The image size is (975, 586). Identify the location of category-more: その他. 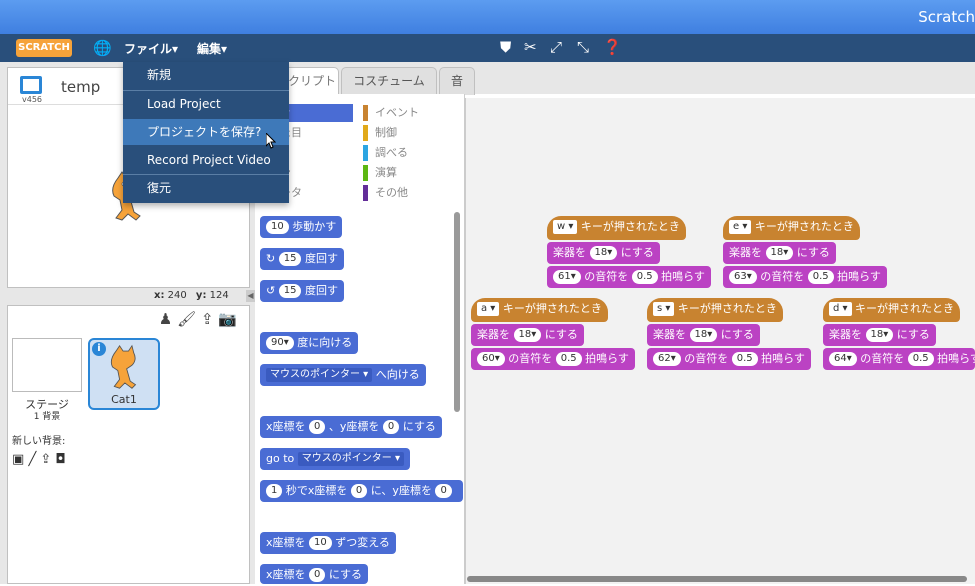
(411, 193).